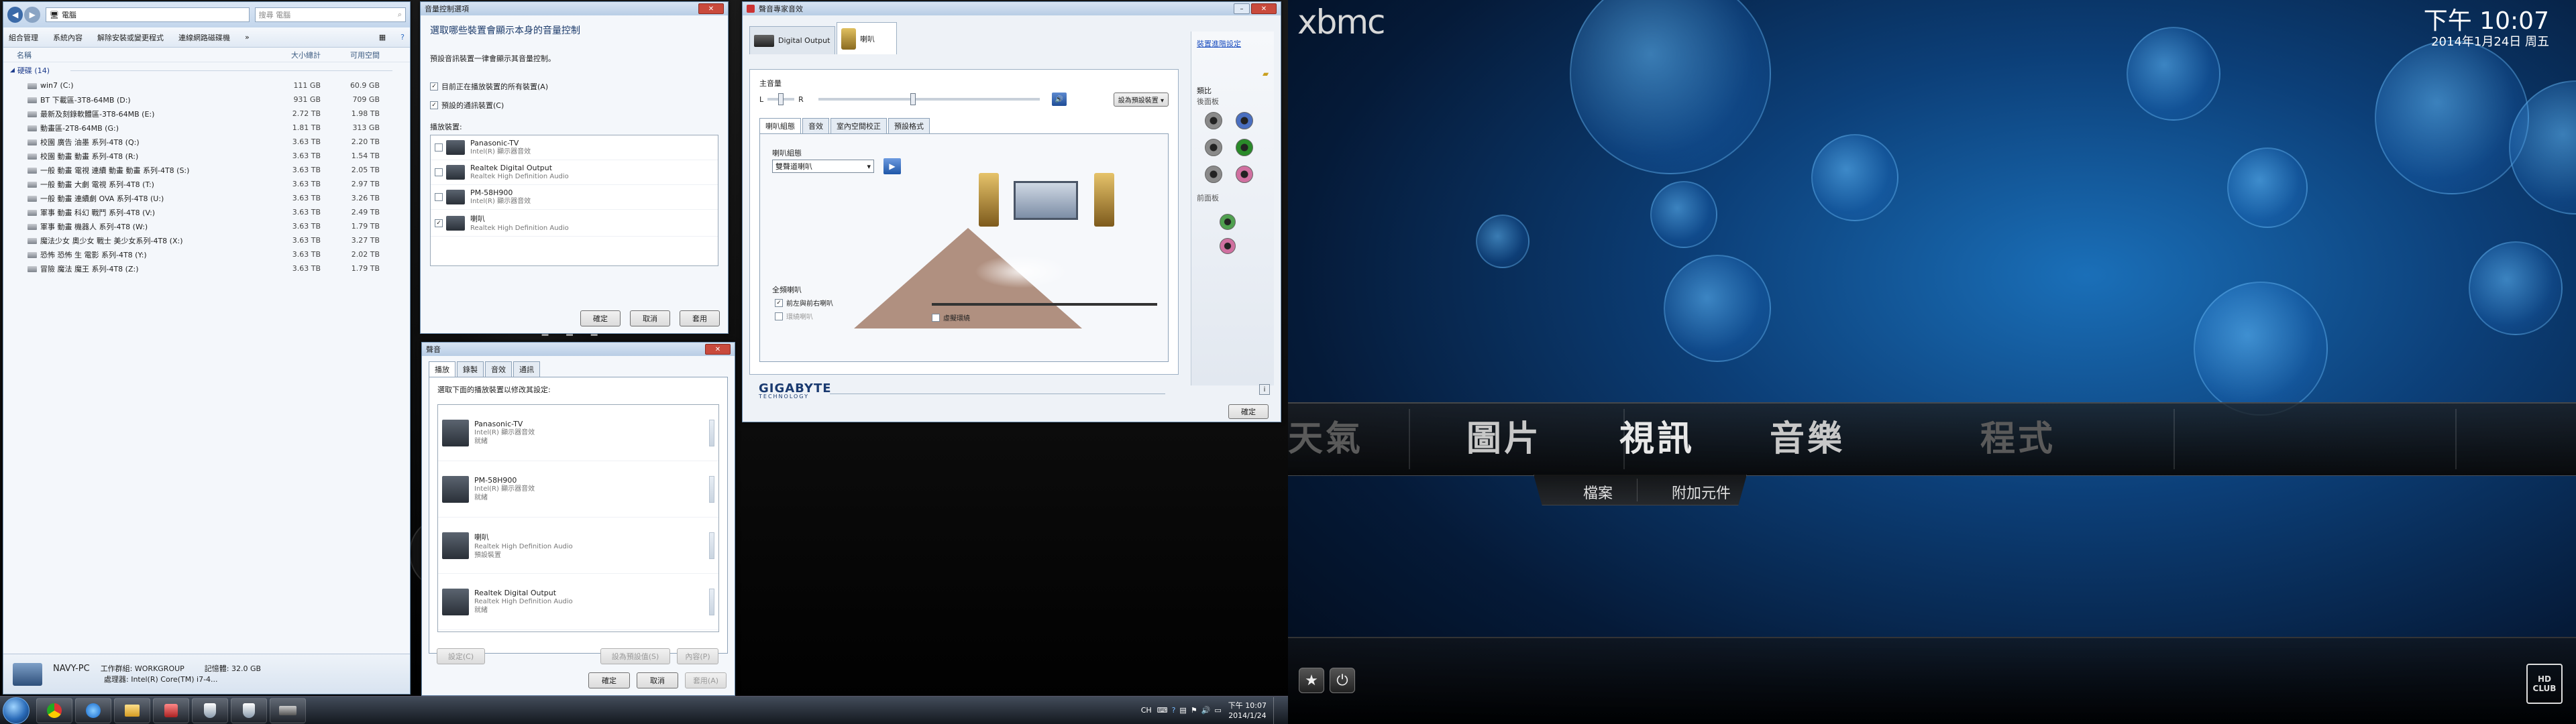 The height and width of the screenshot is (724, 2576). Describe the element at coordinates (210, 710) in the screenshot. I see `taskbar-shield-icon` at that location.